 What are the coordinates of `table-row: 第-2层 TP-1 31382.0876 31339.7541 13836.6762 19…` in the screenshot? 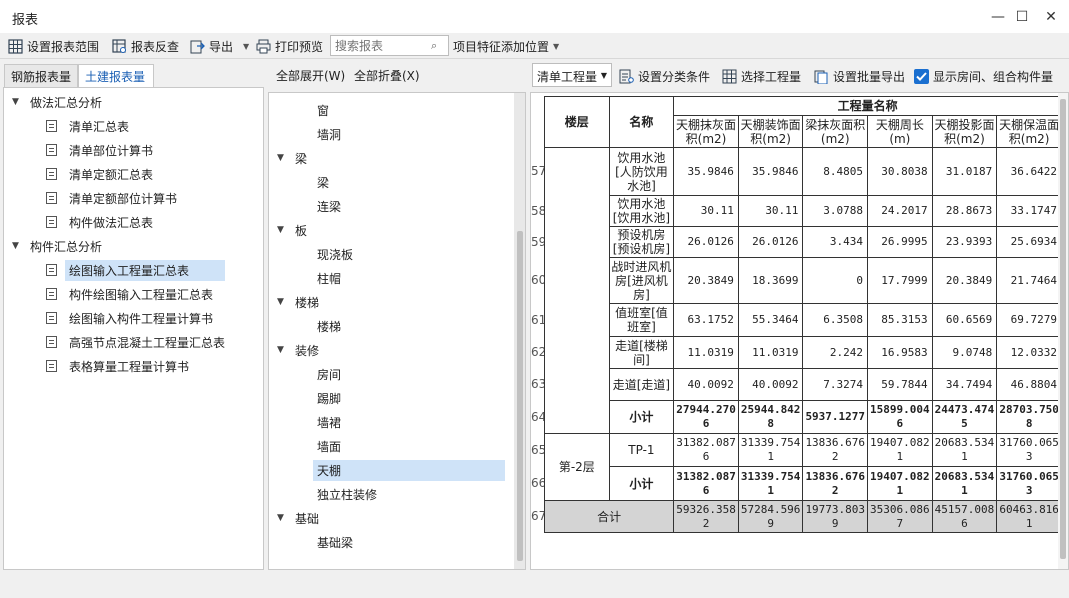 It's located at (803, 467).